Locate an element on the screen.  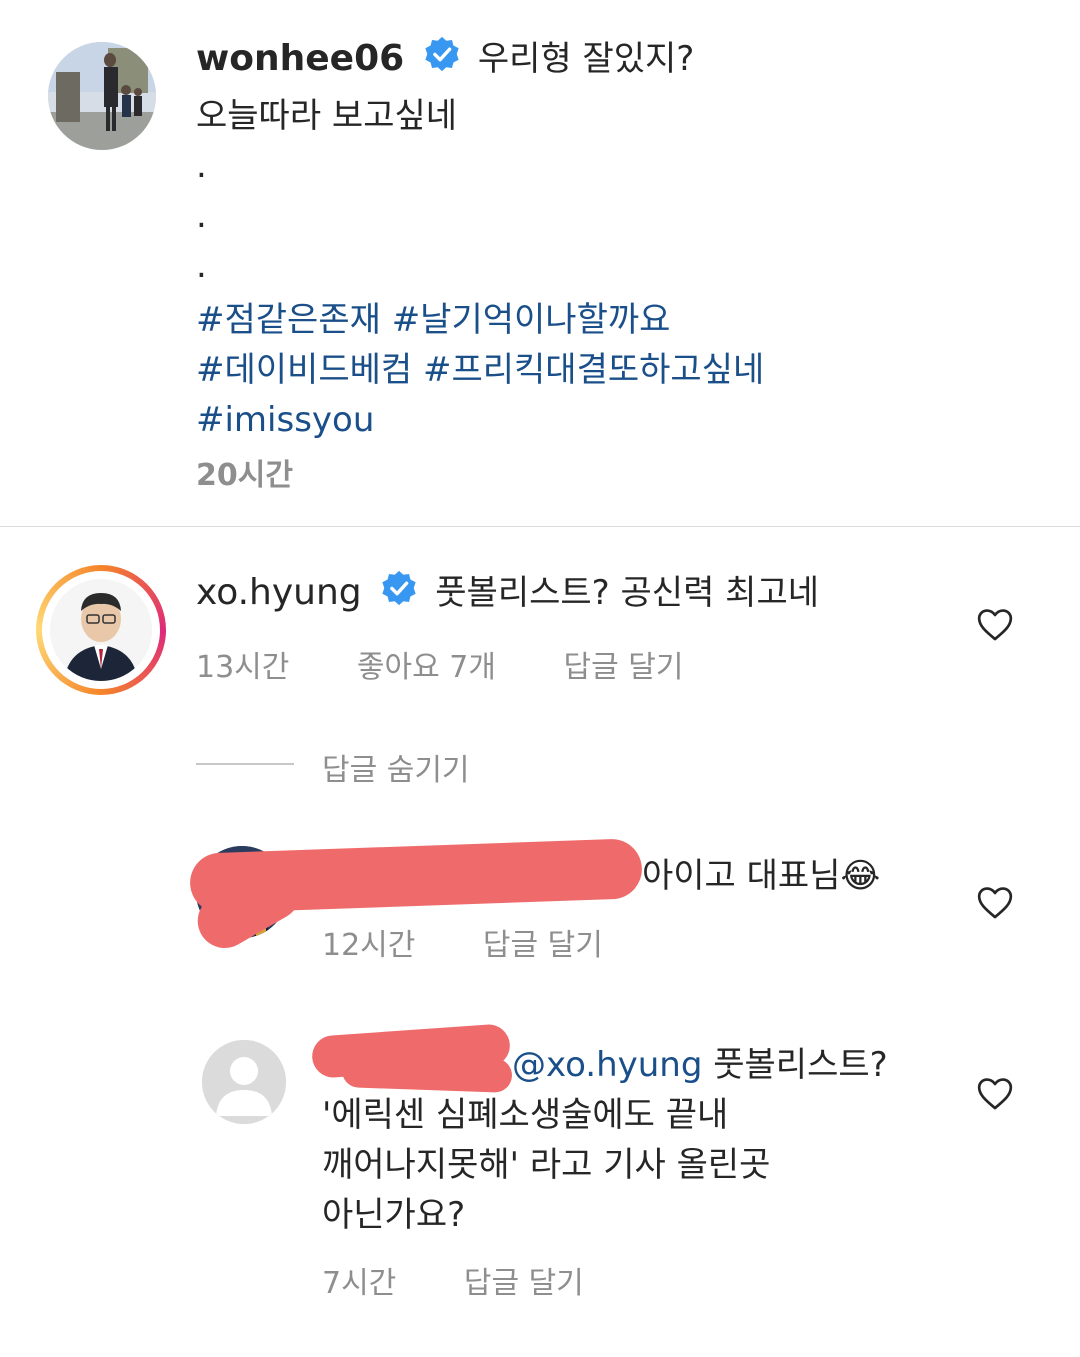
comment1-meta: 13시간 좋아요 7개 답글 달기 is located at coordinates (439, 664).